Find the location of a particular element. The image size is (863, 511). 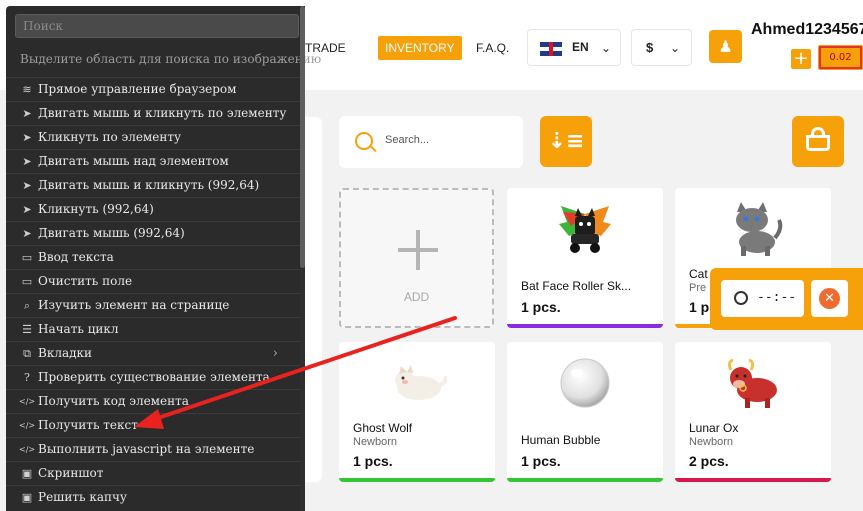

menu-item-label: Начать цикл is located at coordinates (78, 329).